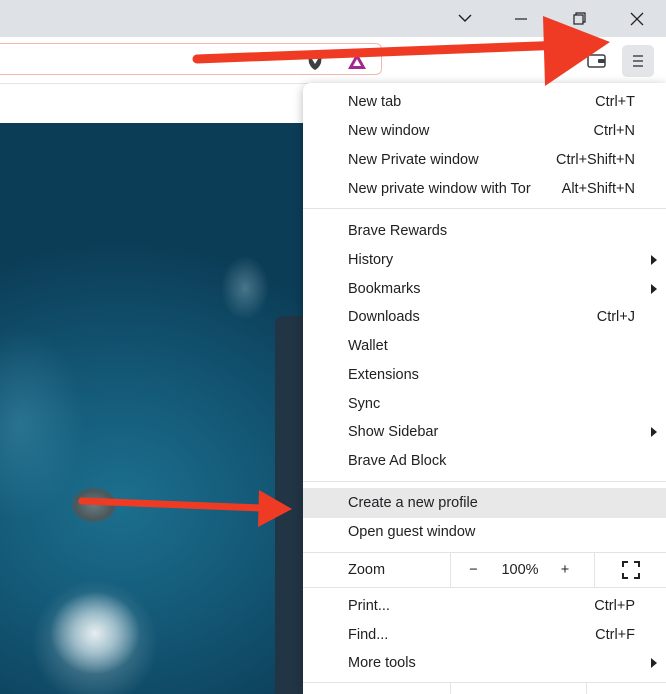 The height and width of the screenshot is (694, 666). I want to click on menu-item-print: Print... Ctrl+P, so click(484, 606).